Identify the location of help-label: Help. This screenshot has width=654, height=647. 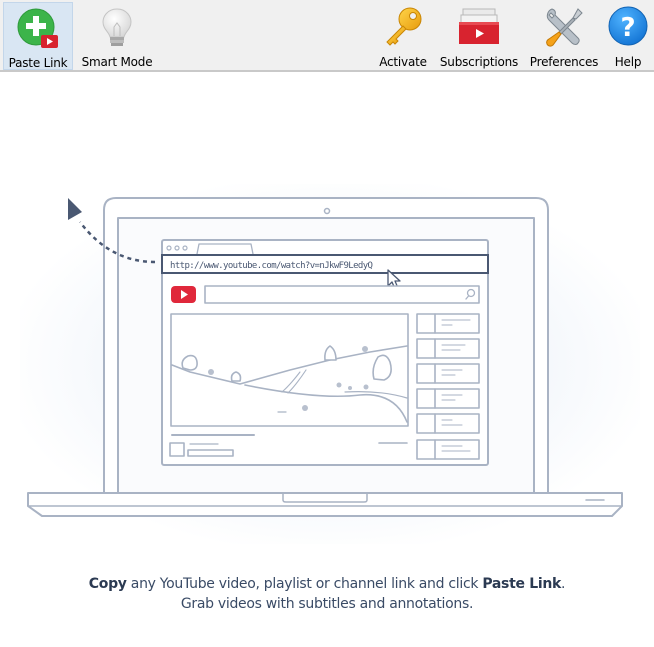
(628, 62).